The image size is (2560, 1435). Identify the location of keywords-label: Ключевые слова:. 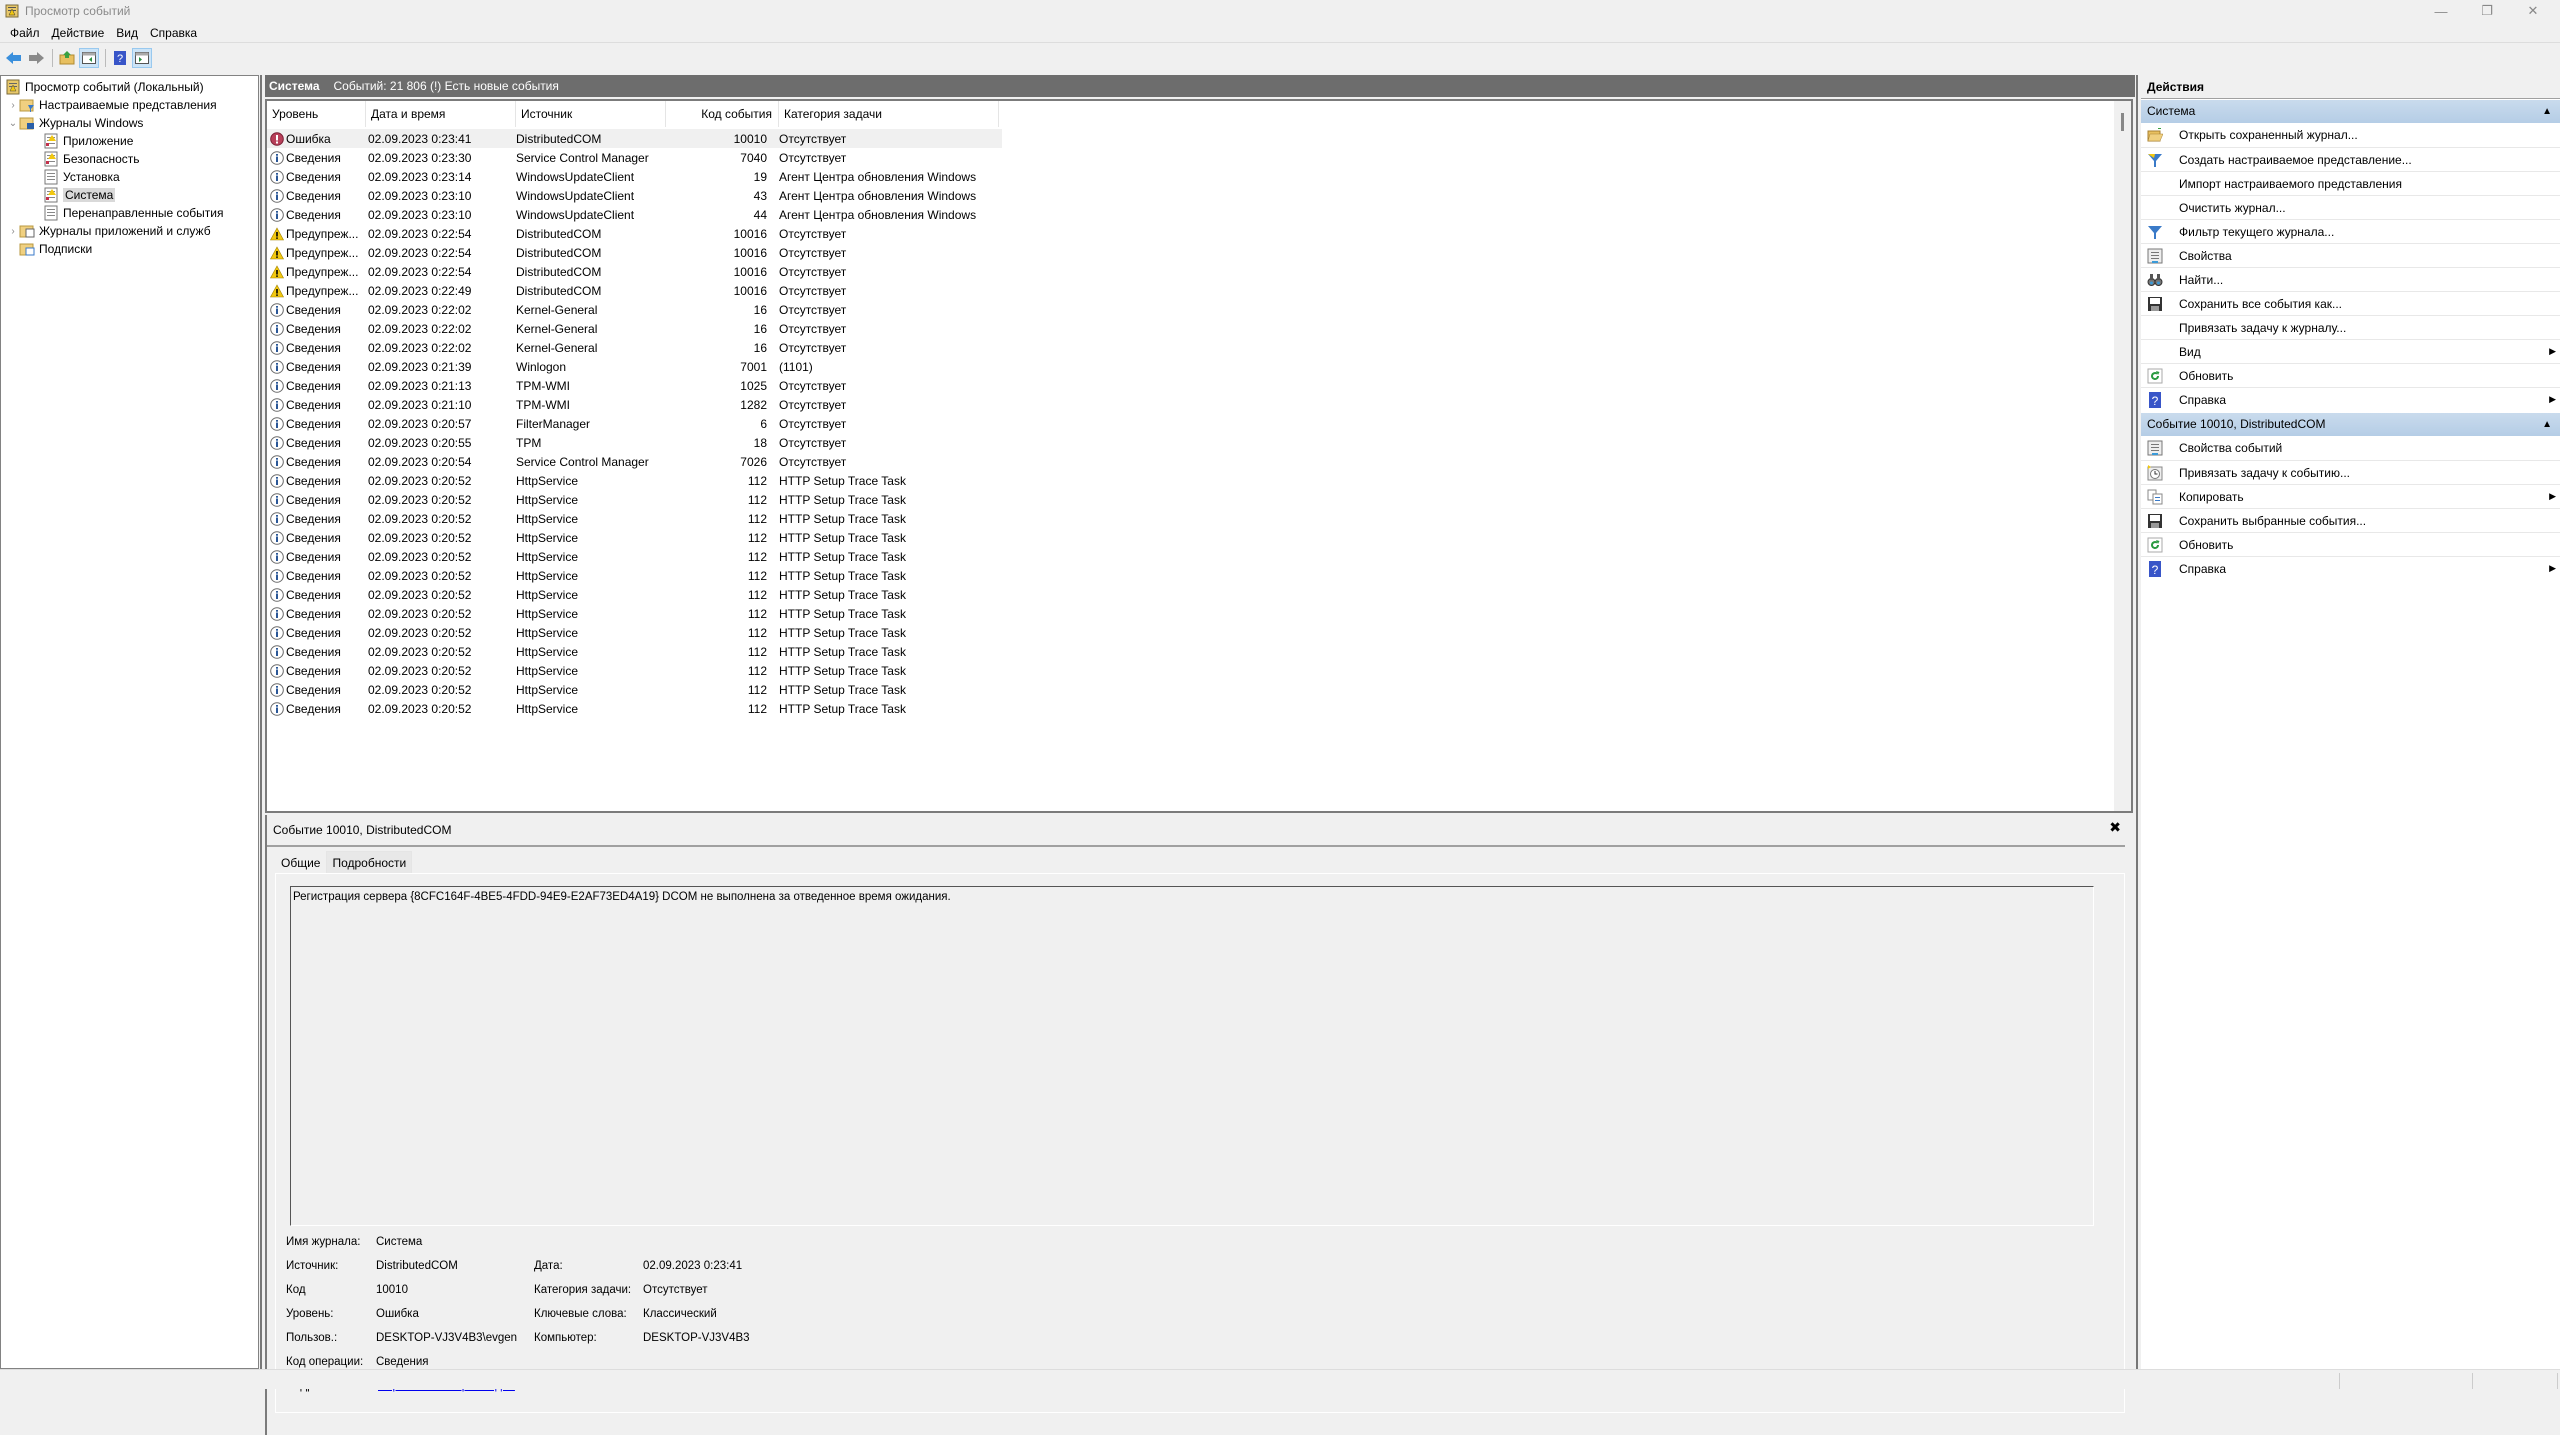
(580, 1314).